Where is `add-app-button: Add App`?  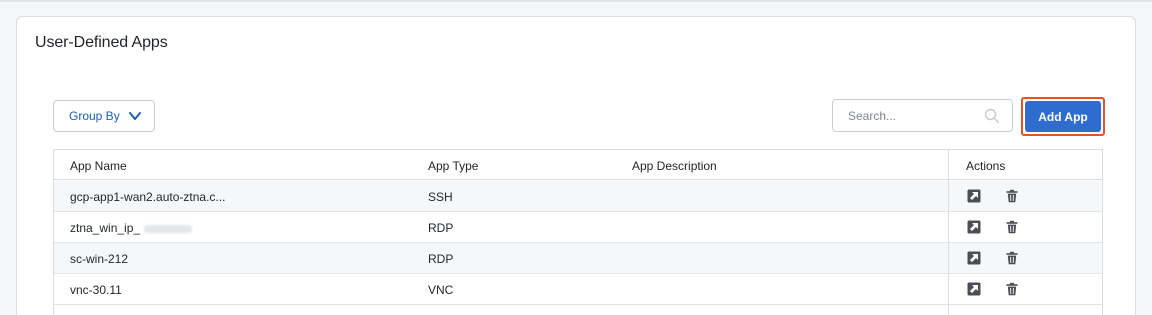
add-app-button: Add App is located at coordinates (1063, 116).